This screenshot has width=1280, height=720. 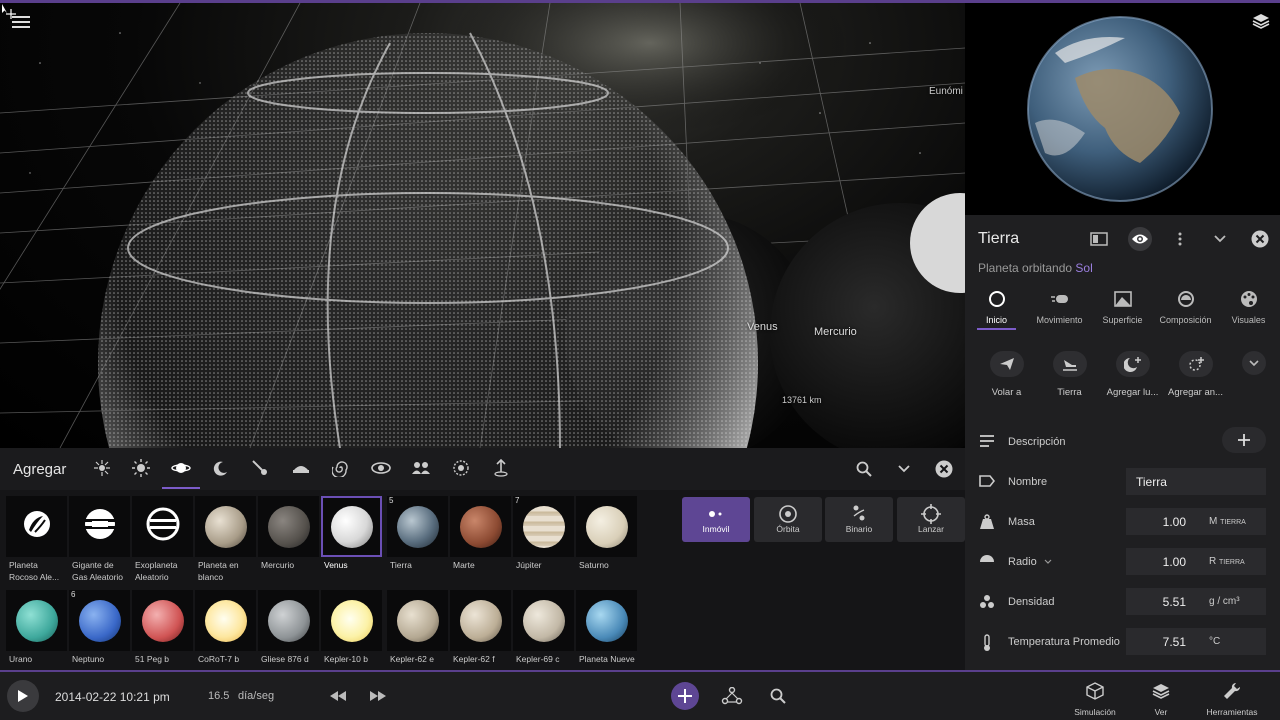 What do you see at coordinates (221, 468) in the screenshot?
I see `category-moons-icon` at bounding box center [221, 468].